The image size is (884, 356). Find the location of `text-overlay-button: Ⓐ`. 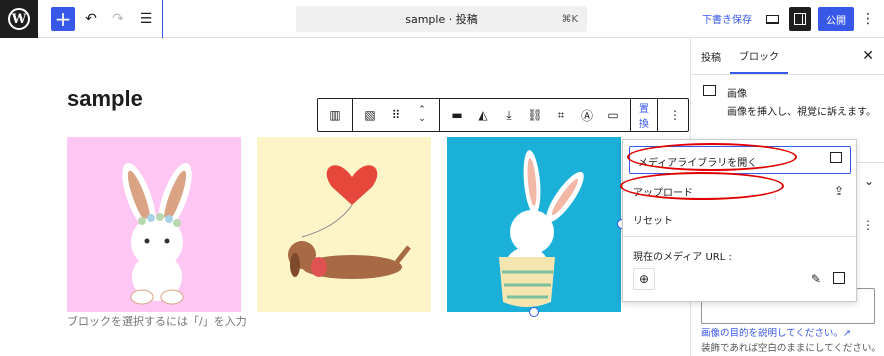

text-overlay-button: Ⓐ is located at coordinates (587, 115).